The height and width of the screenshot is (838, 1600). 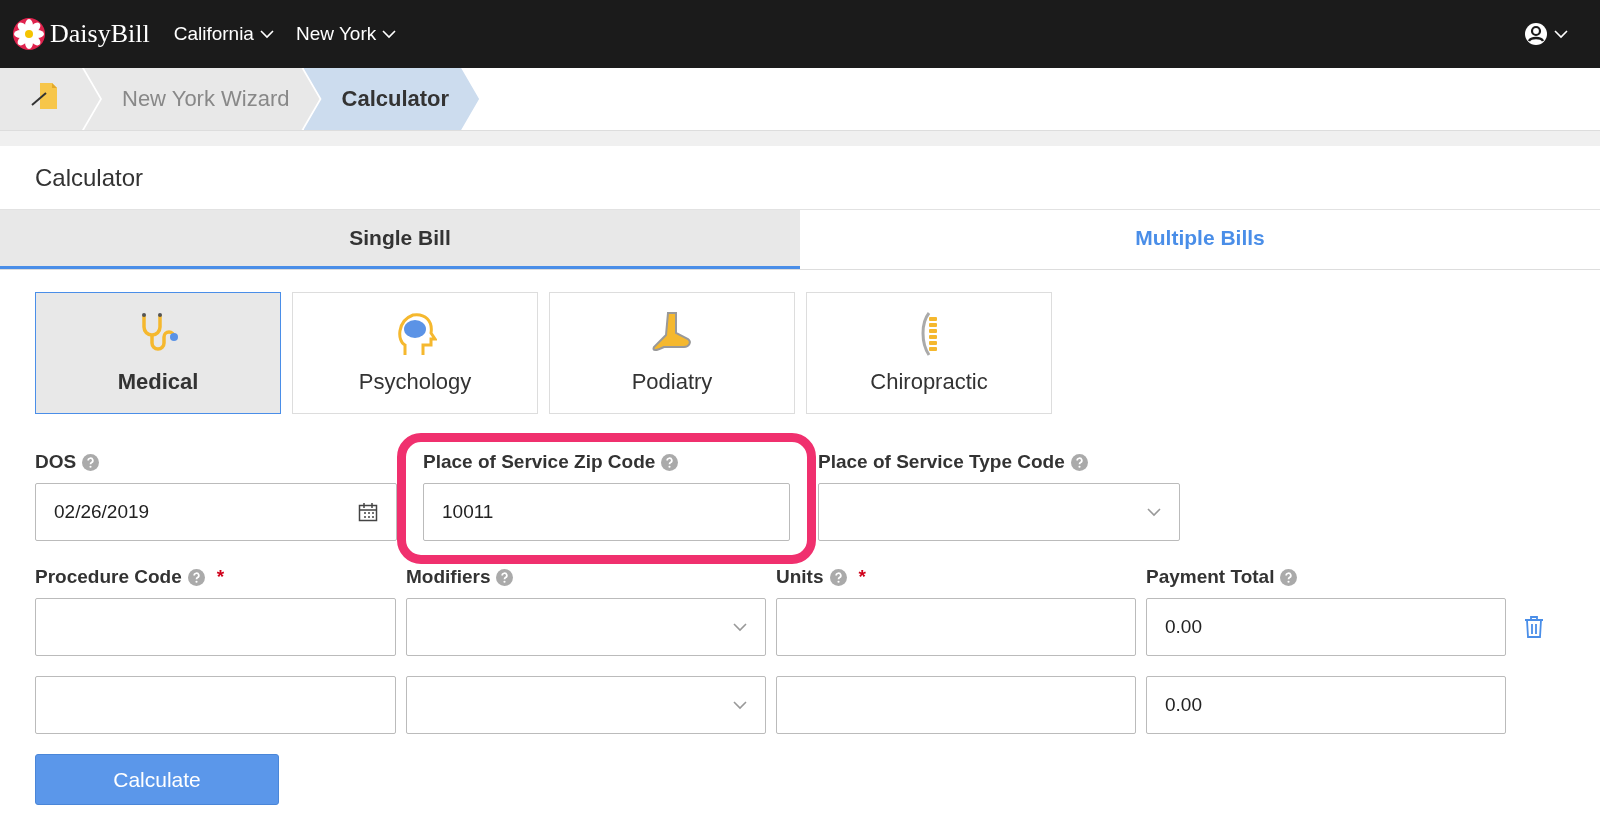 What do you see at coordinates (800, 577) in the screenshot?
I see `field-label: Units` at bounding box center [800, 577].